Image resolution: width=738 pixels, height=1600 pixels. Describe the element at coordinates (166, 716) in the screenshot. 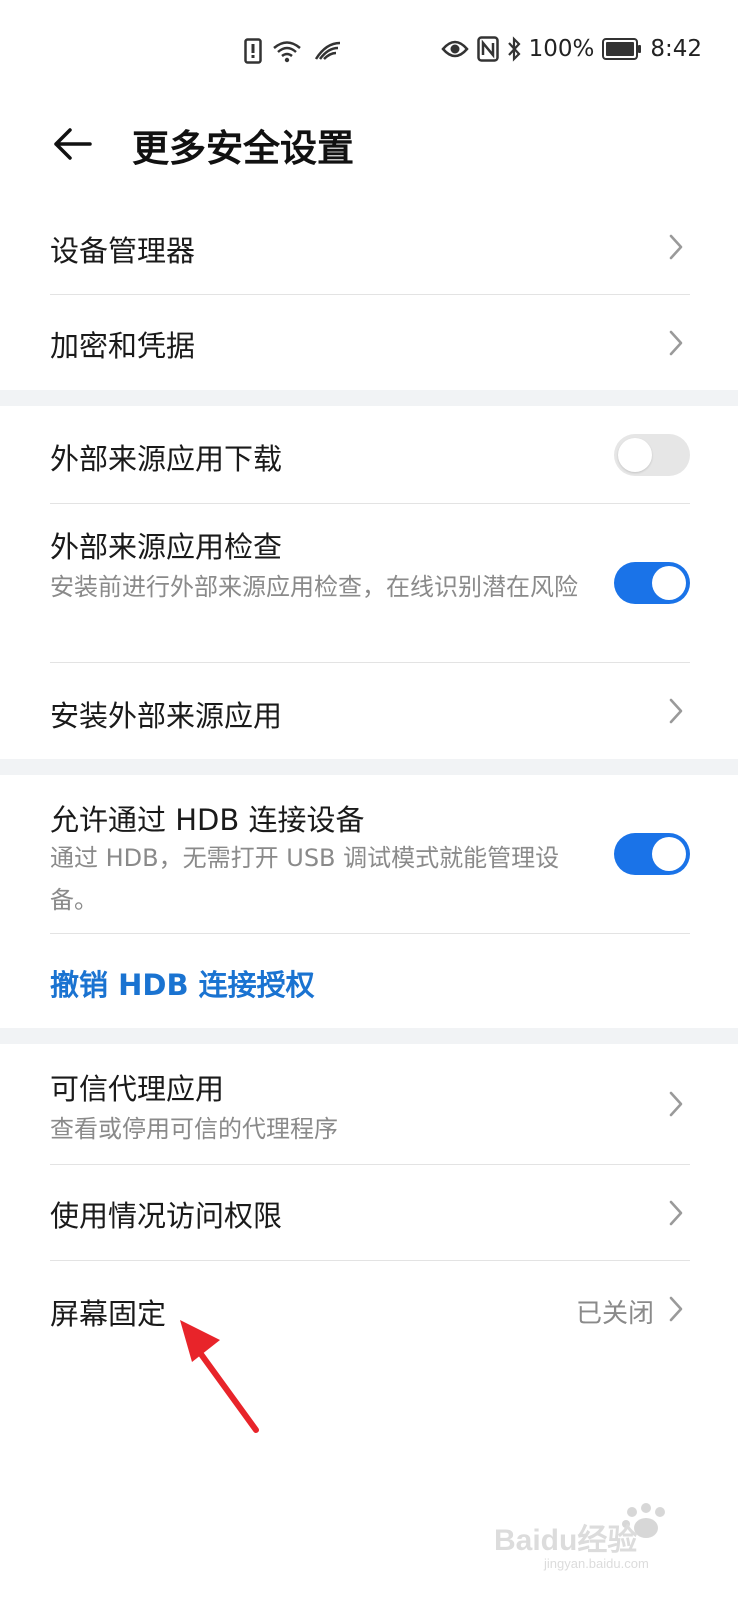

I see `install-external-label: 安装外部来源应用` at that location.